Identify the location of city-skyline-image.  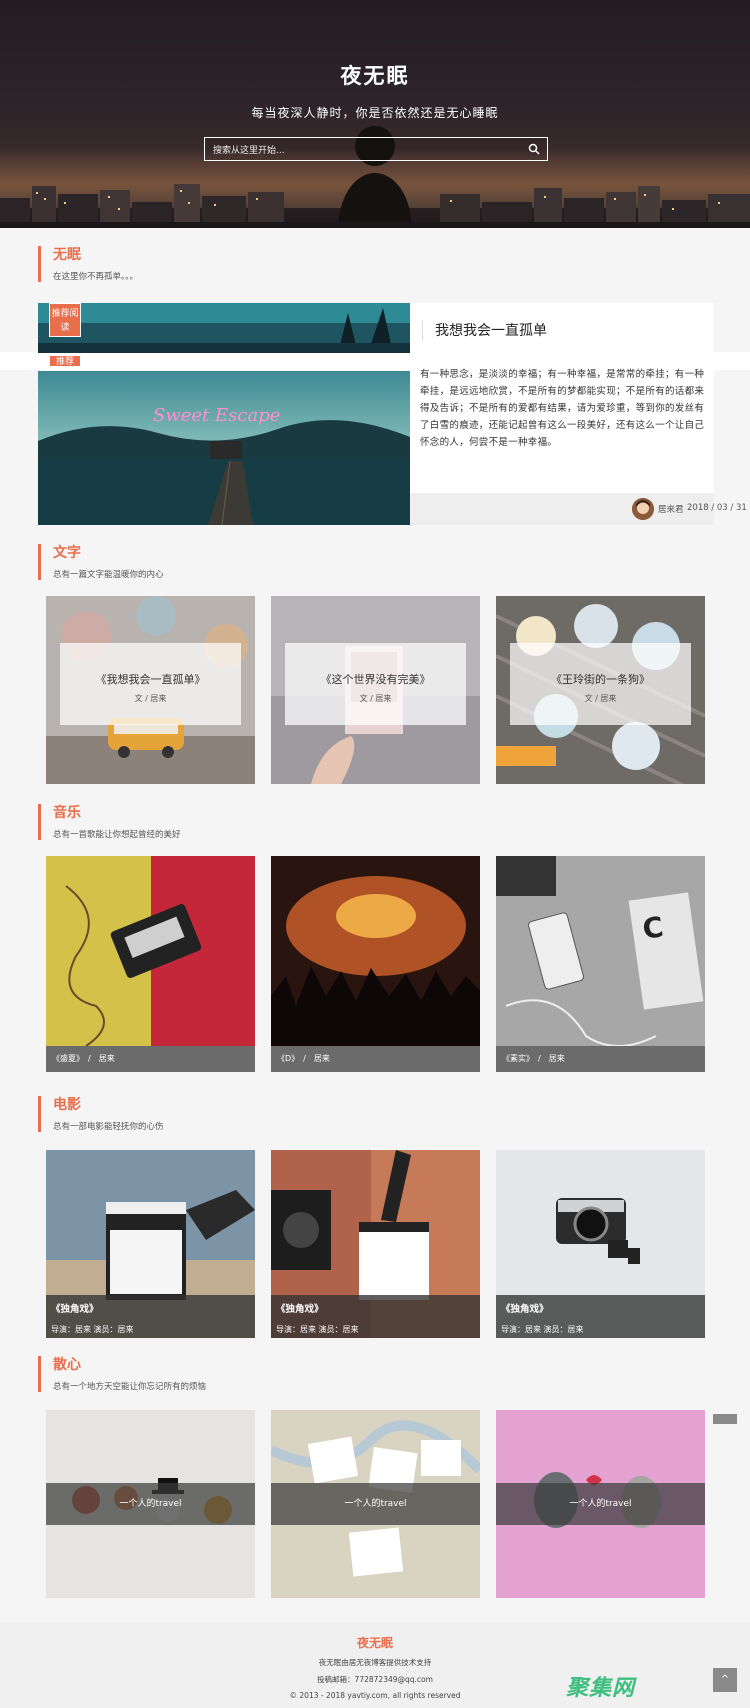
(375, 206).